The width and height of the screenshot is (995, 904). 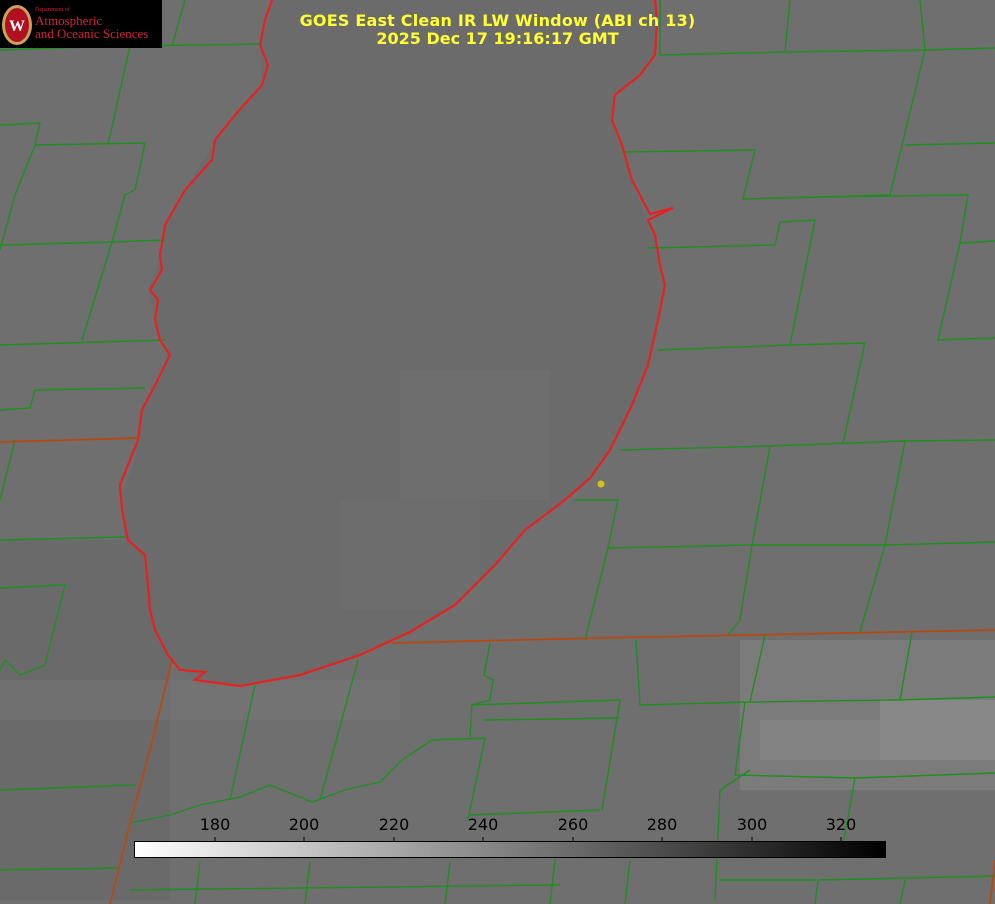 What do you see at coordinates (662, 824) in the screenshot?
I see `colorbar-tick: 280` at bounding box center [662, 824].